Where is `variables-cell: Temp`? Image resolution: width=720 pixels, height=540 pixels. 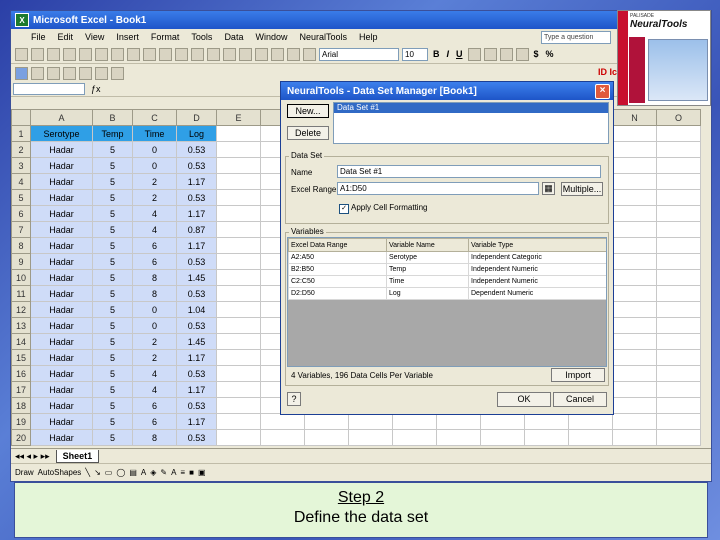
variables-cell: Temp is located at coordinates (427, 269).